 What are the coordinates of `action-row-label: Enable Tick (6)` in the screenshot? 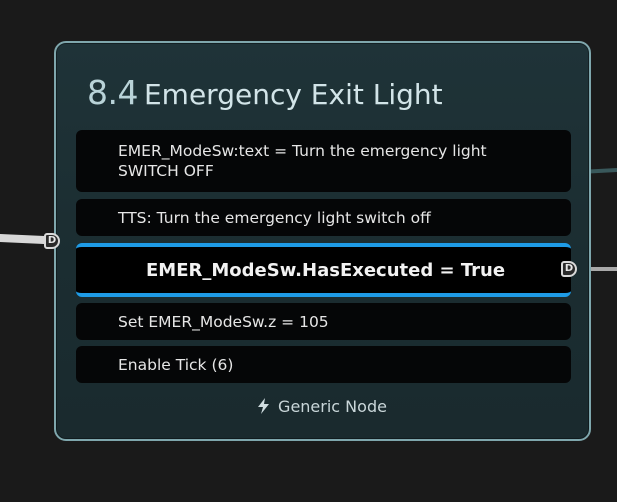 It's located at (176, 364).